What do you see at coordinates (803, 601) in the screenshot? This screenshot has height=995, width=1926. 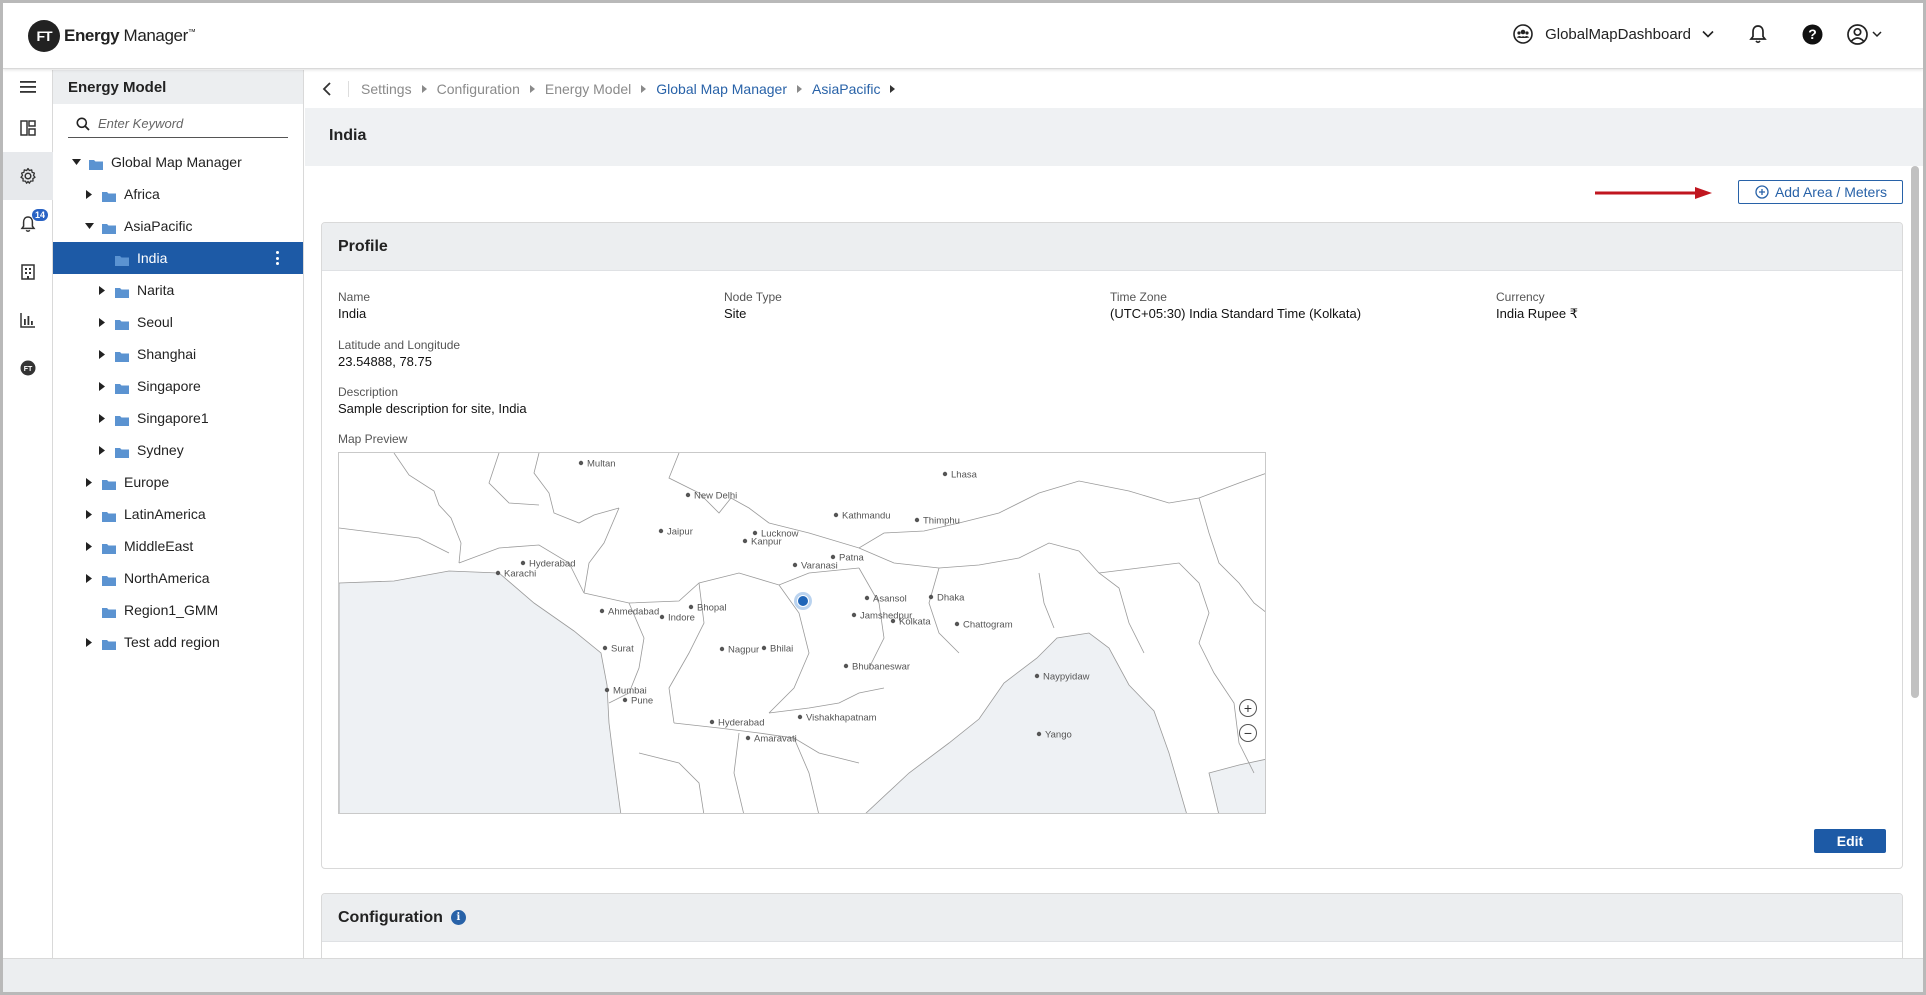 I see `selected-site-marker` at bounding box center [803, 601].